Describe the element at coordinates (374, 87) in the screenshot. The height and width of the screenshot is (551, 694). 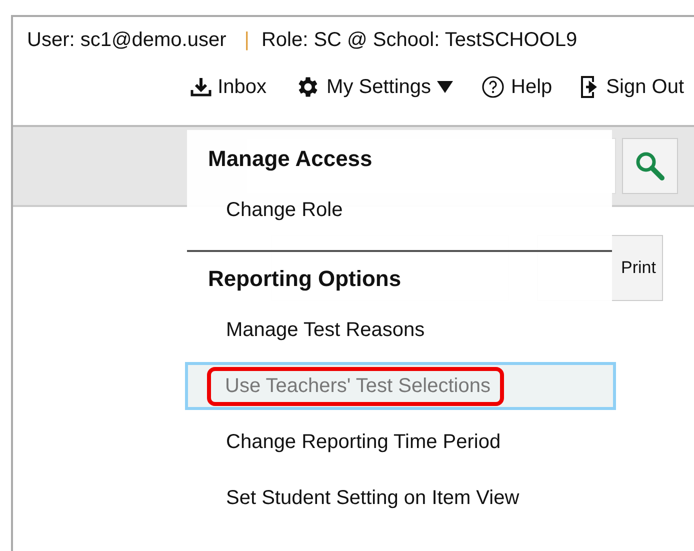
I see `nav-link: My Settings` at that location.